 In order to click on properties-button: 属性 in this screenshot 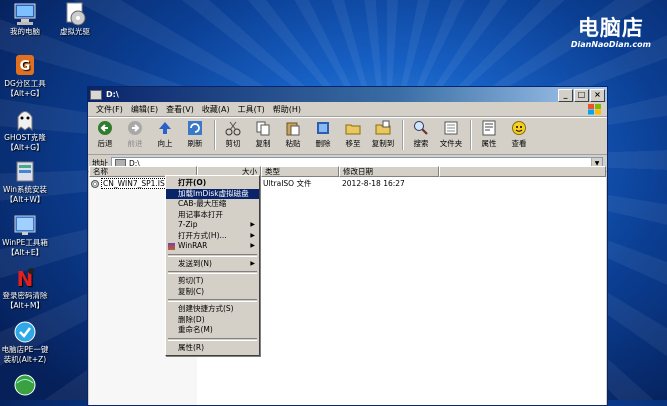, I will do `click(489, 134)`.